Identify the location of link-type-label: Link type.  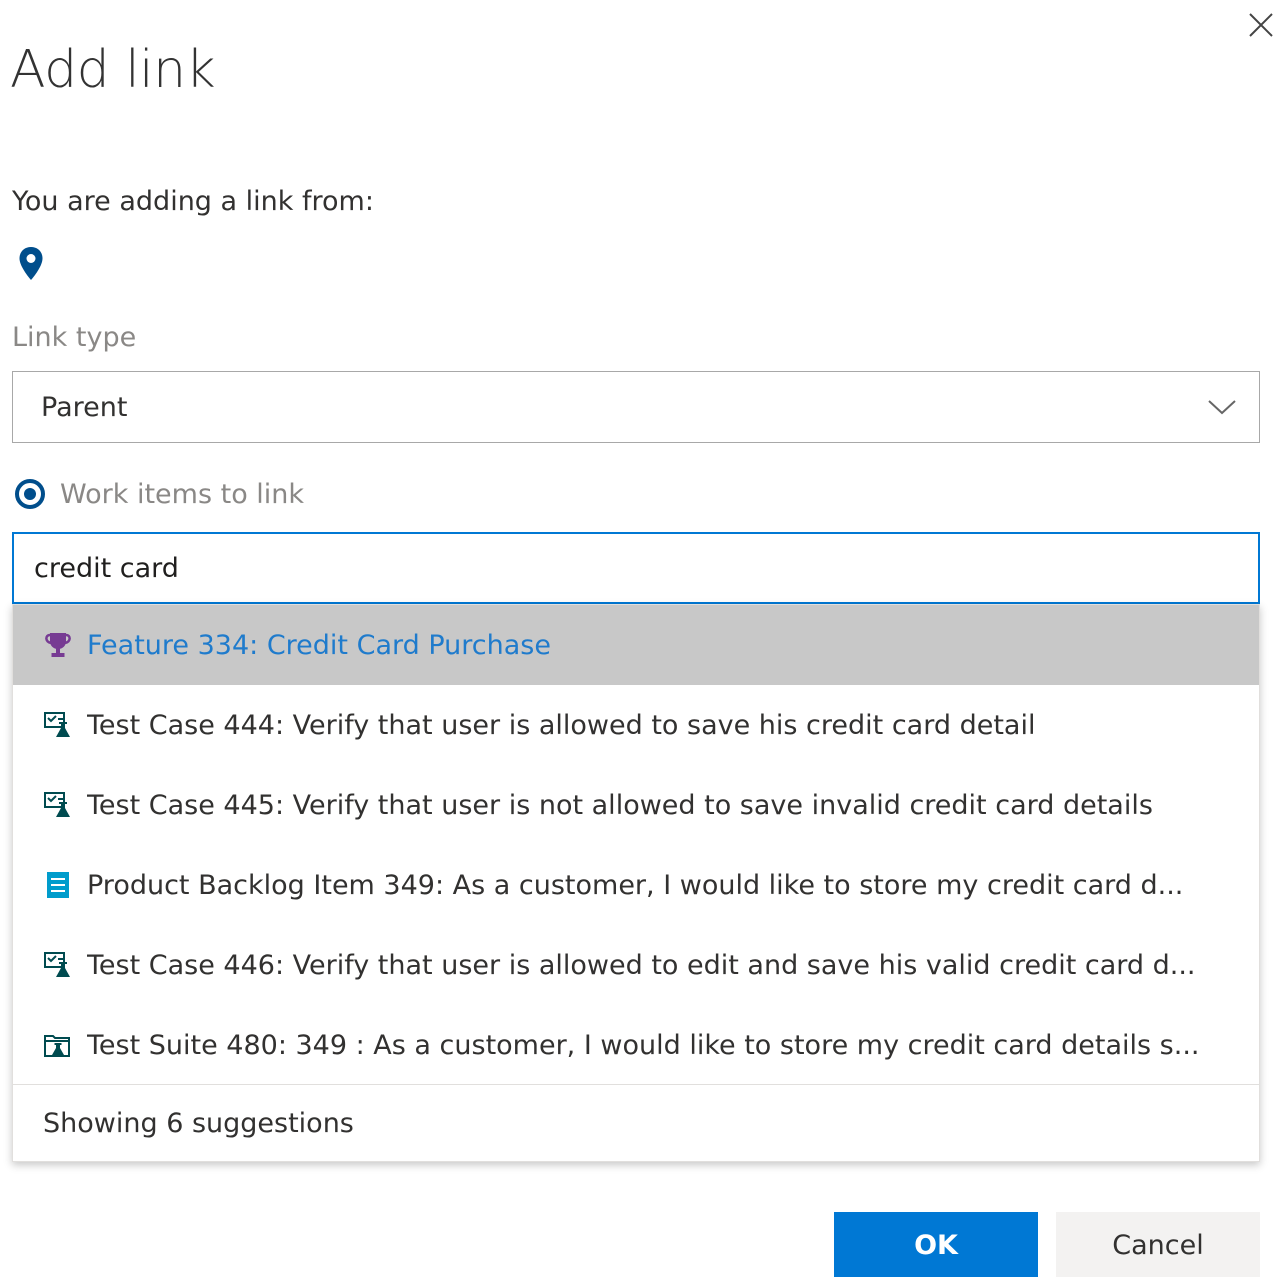
(74, 337).